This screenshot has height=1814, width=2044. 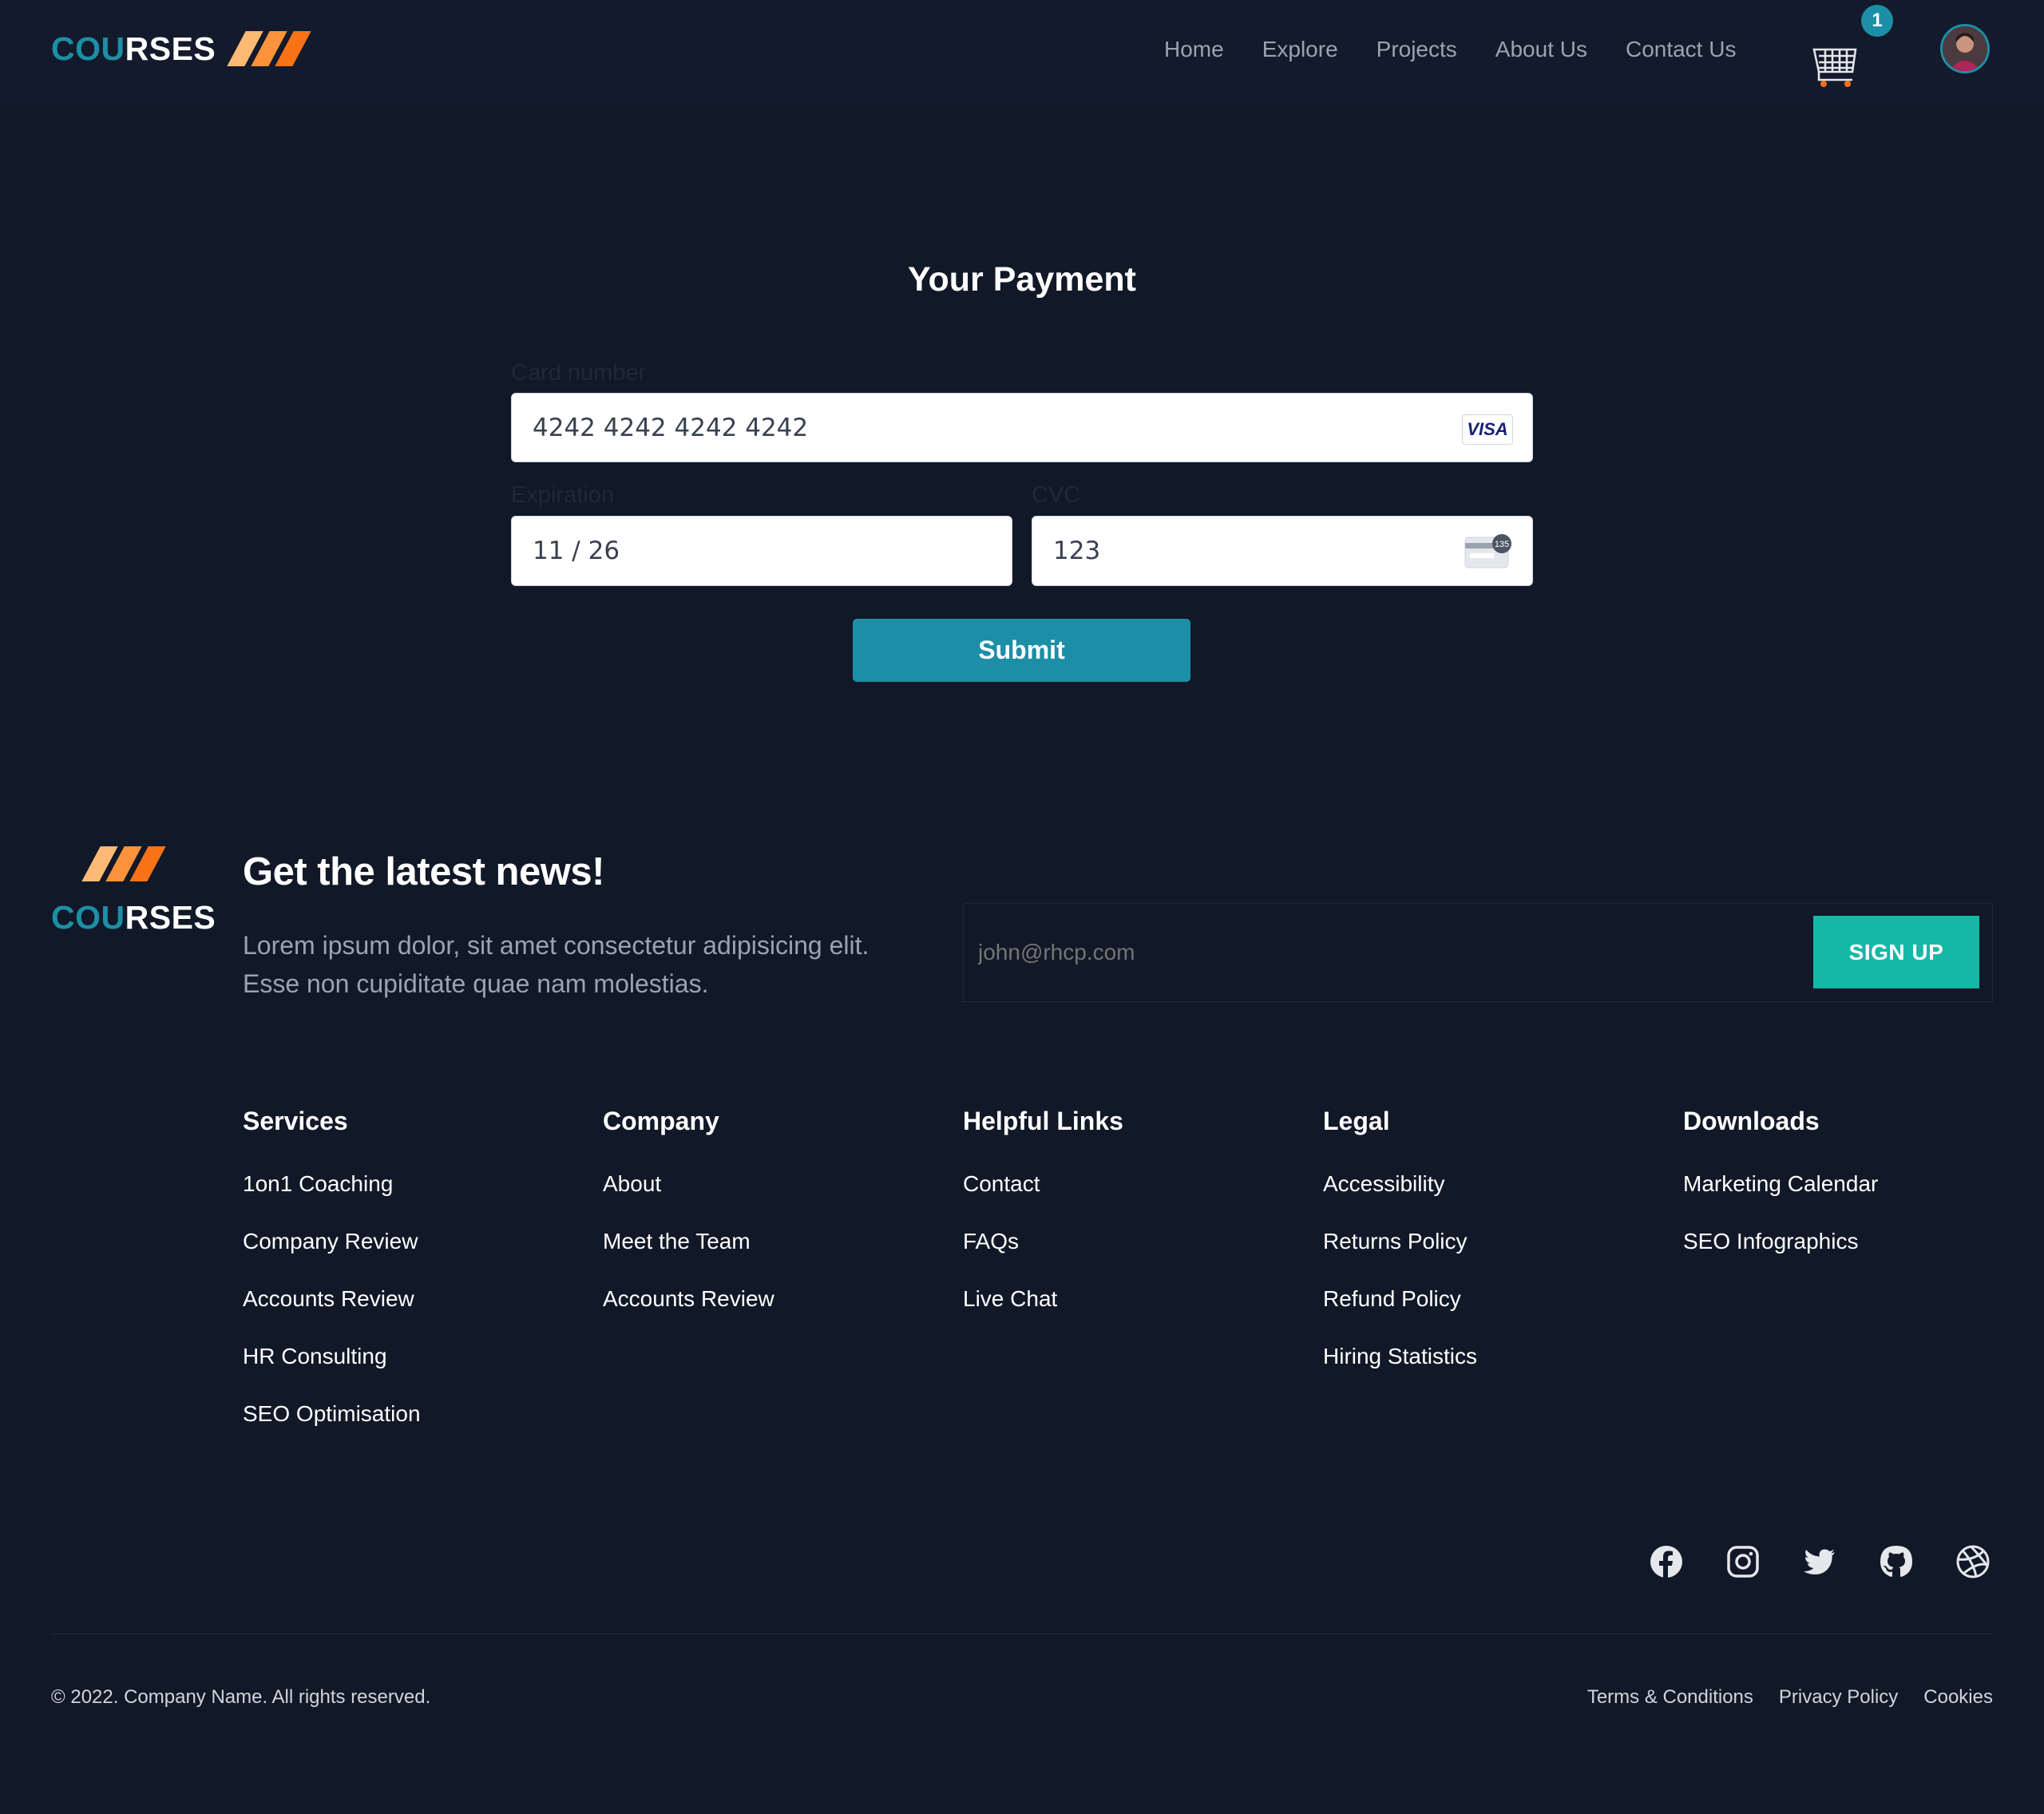 I want to click on card-number-label: Card number, so click(x=579, y=373).